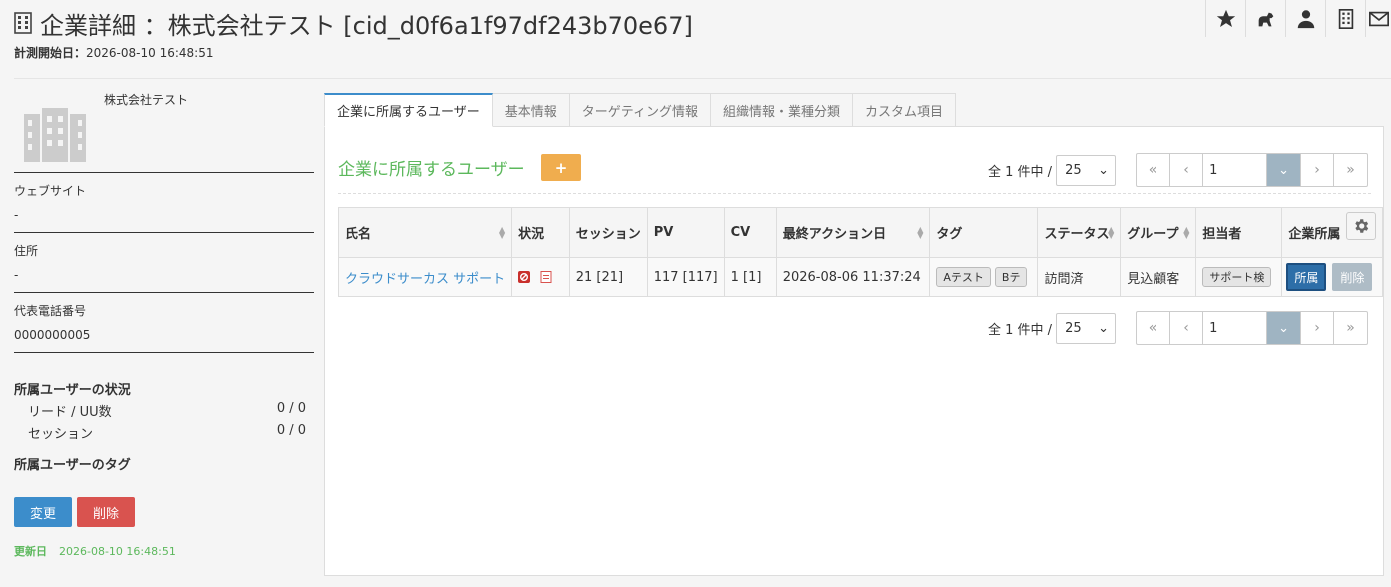 Image resolution: width=1391 pixels, height=587 pixels. Describe the element at coordinates (1225, 18) in the screenshot. I see `star-icon` at that location.